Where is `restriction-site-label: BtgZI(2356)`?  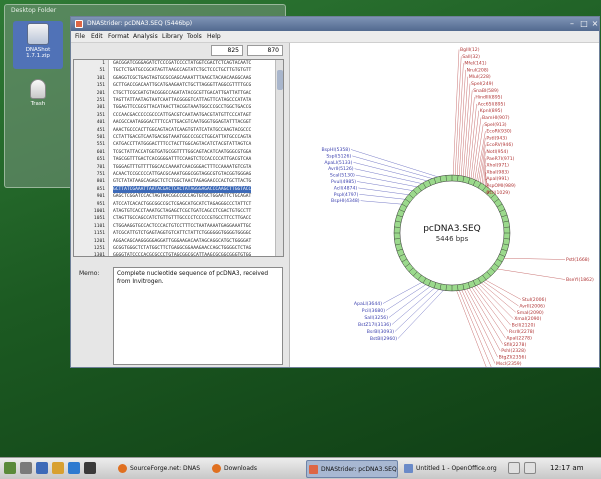
restriction-site-label: BtgZI(2356) is located at coordinates (513, 358).